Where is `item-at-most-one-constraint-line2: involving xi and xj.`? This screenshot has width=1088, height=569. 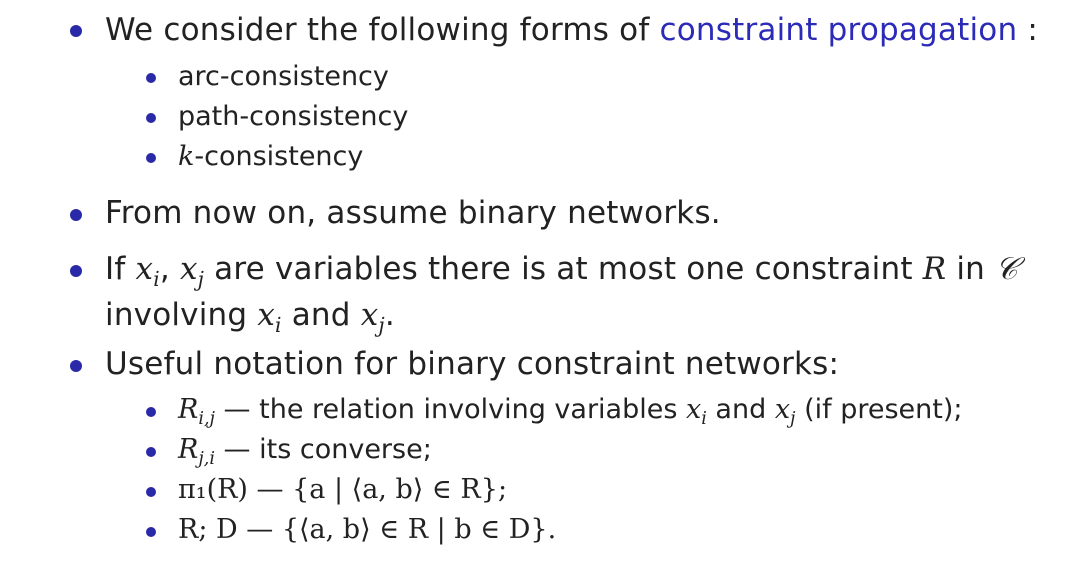 item-at-most-one-constraint-line2: involving xi and xj. is located at coordinates (250, 317).